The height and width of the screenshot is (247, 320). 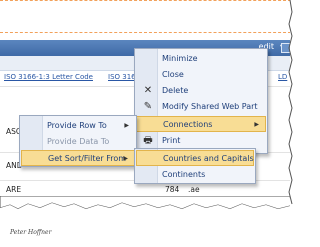 What do you see at coordinates (201, 75) in the screenshot?
I see `menu-item-close: Close` at bounding box center [201, 75].